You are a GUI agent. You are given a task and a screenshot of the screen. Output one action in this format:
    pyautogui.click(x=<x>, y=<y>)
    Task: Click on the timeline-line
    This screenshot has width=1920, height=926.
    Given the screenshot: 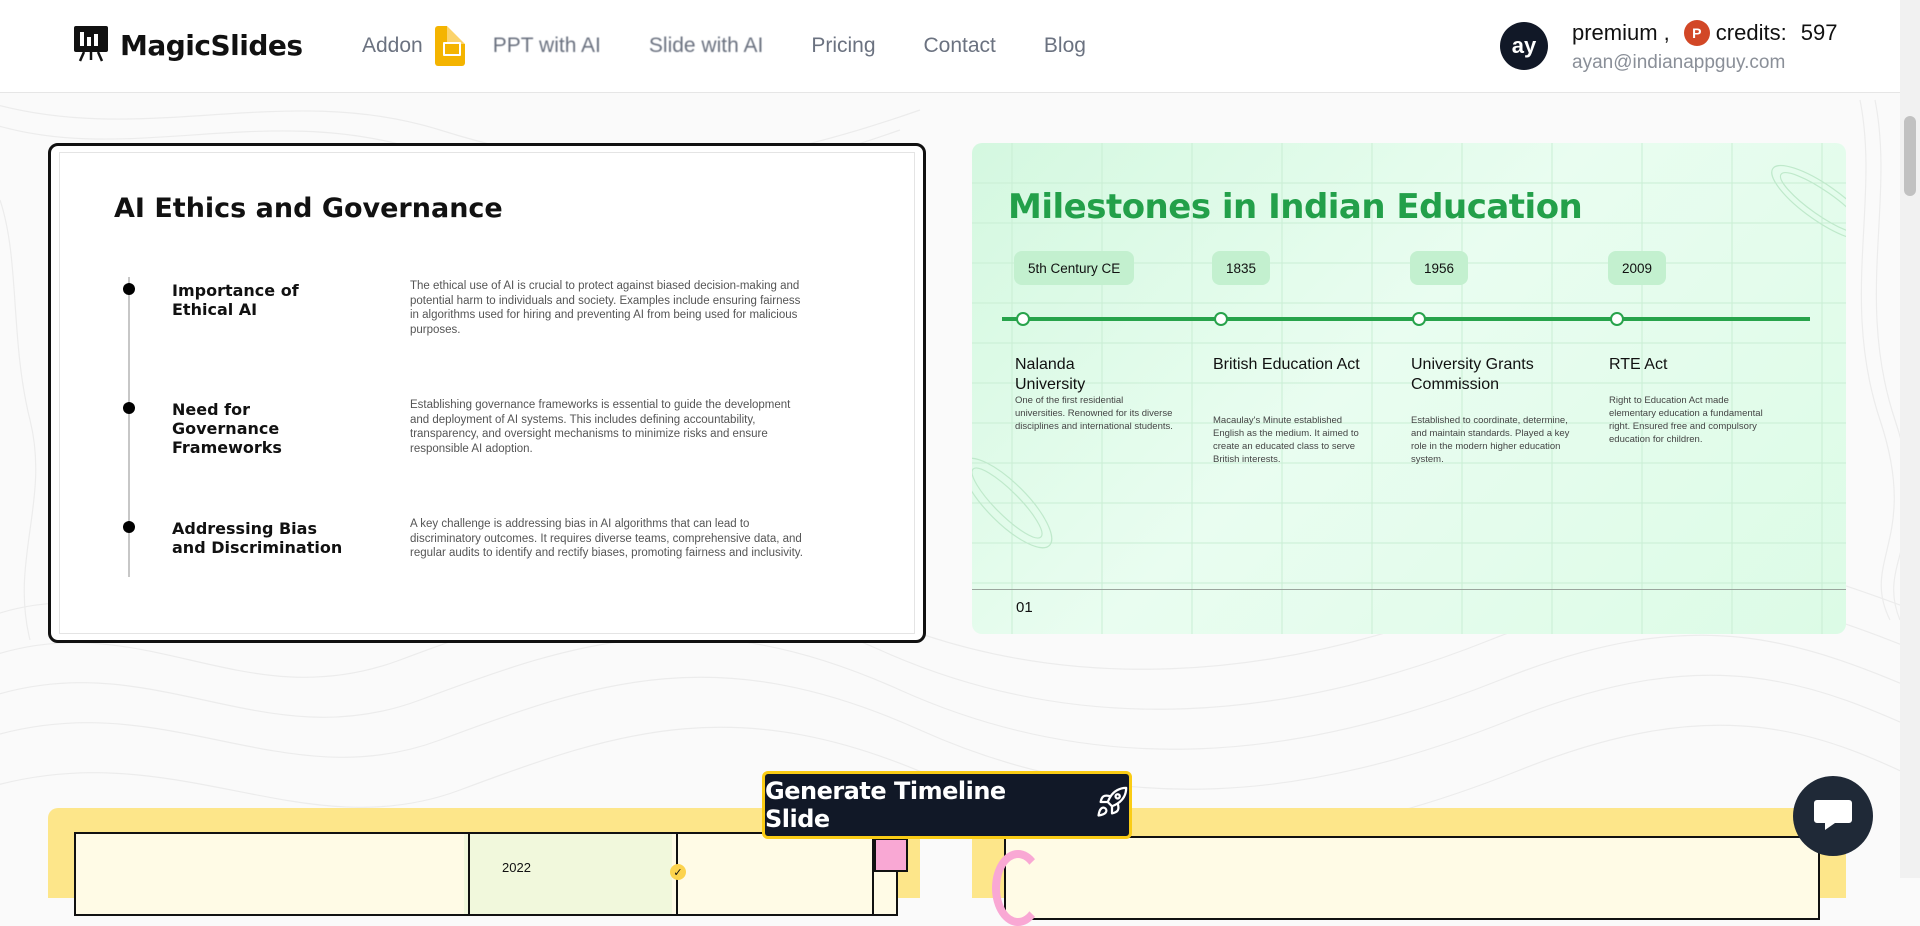 What is the action you would take?
    pyautogui.click(x=1406, y=319)
    